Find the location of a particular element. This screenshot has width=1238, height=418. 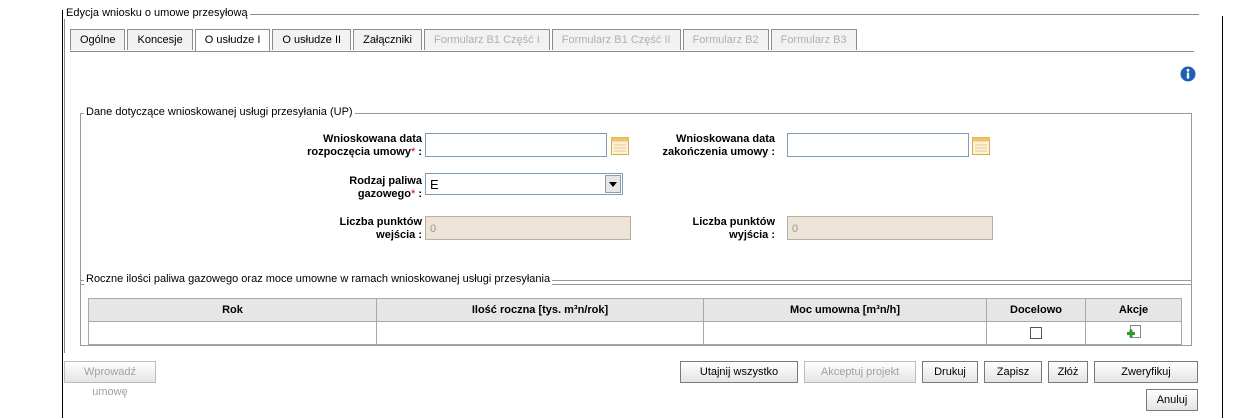

fuel-type-select: E is located at coordinates (524, 184).